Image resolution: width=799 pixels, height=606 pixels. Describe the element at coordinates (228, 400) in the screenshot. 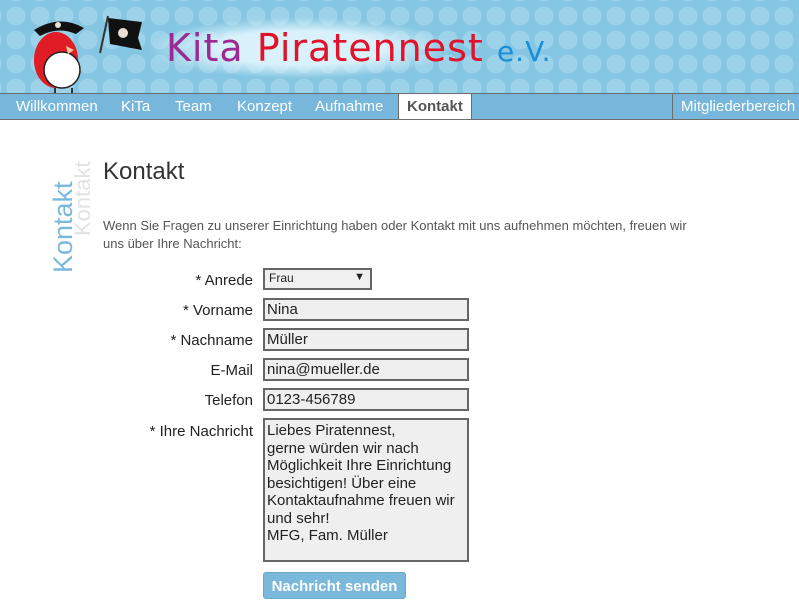

I see `telefon-label: Telefon` at that location.